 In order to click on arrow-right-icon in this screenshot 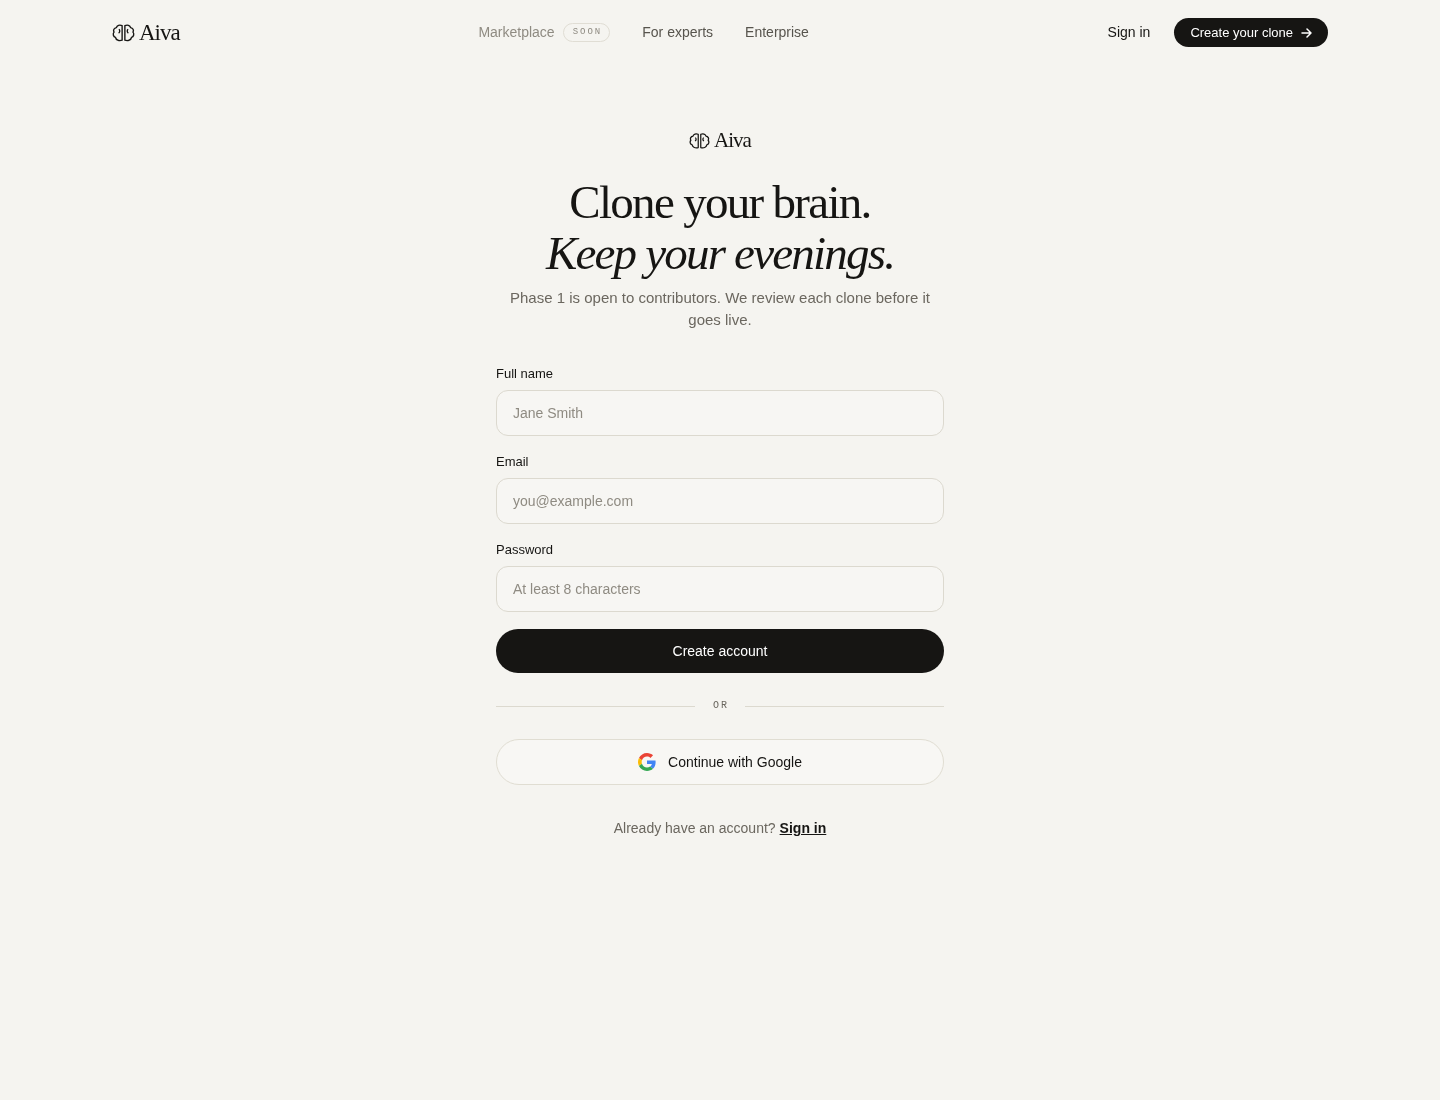, I will do `click(1306, 32)`.